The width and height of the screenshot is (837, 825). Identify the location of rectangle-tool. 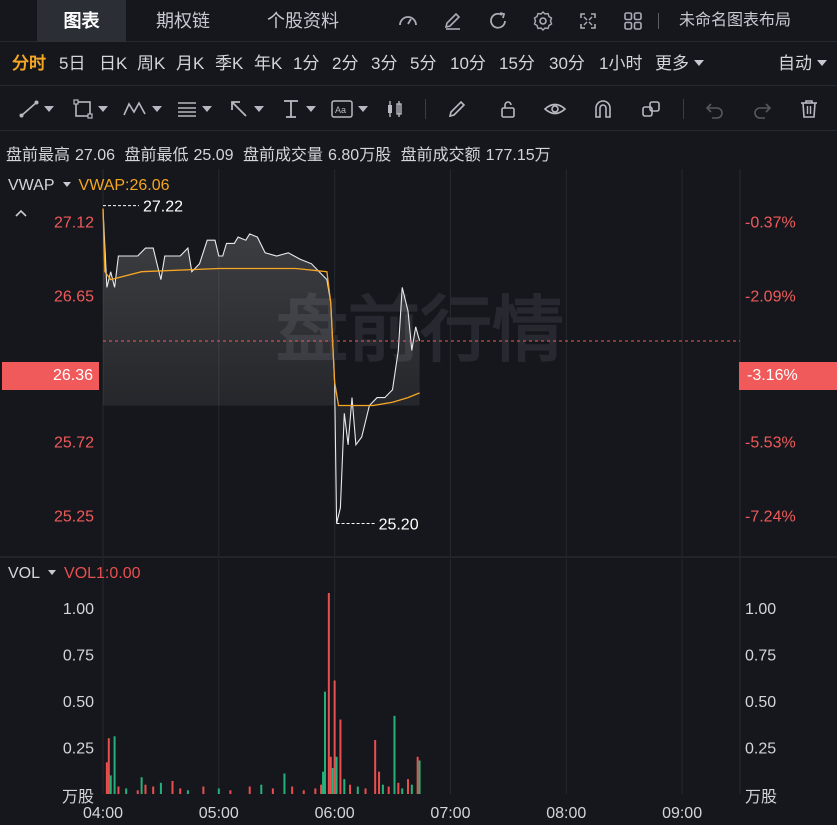
(90, 109).